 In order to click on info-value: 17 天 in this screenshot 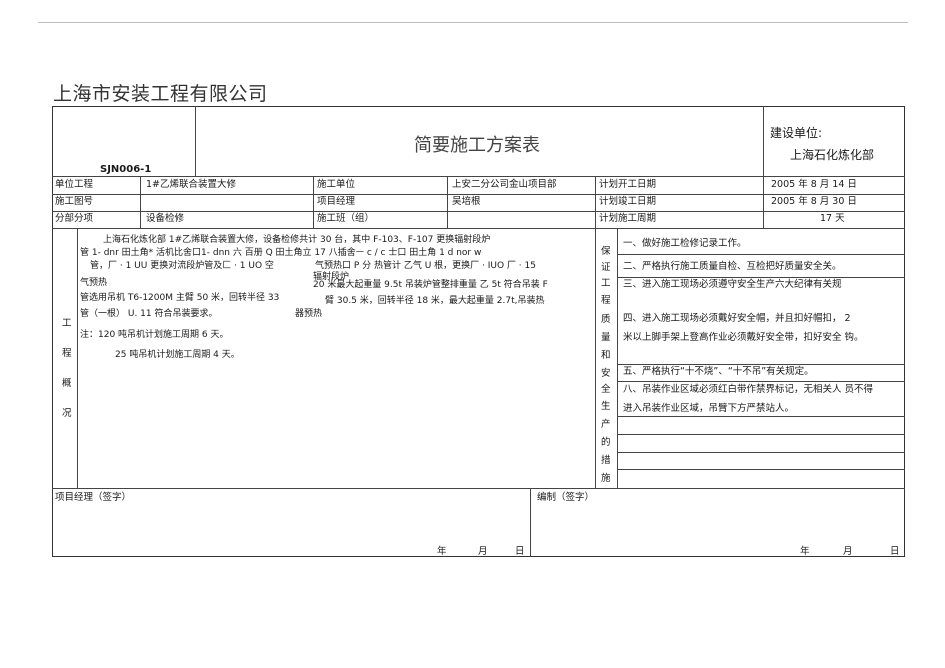, I will do `click(832, 218)`.